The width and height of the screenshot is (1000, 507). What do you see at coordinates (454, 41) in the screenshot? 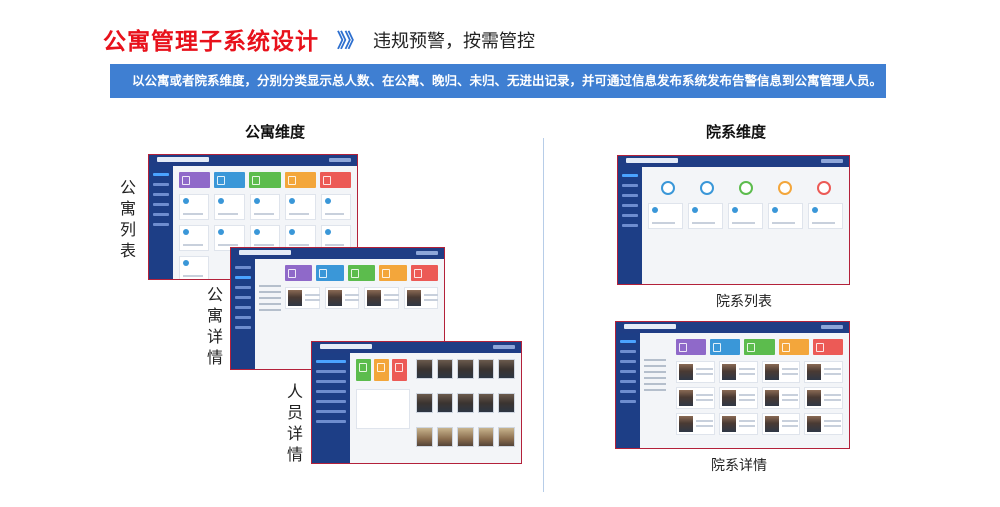
I see `slide-subtitle: 违规预警，按需管控` at bounding box center [454, 41].